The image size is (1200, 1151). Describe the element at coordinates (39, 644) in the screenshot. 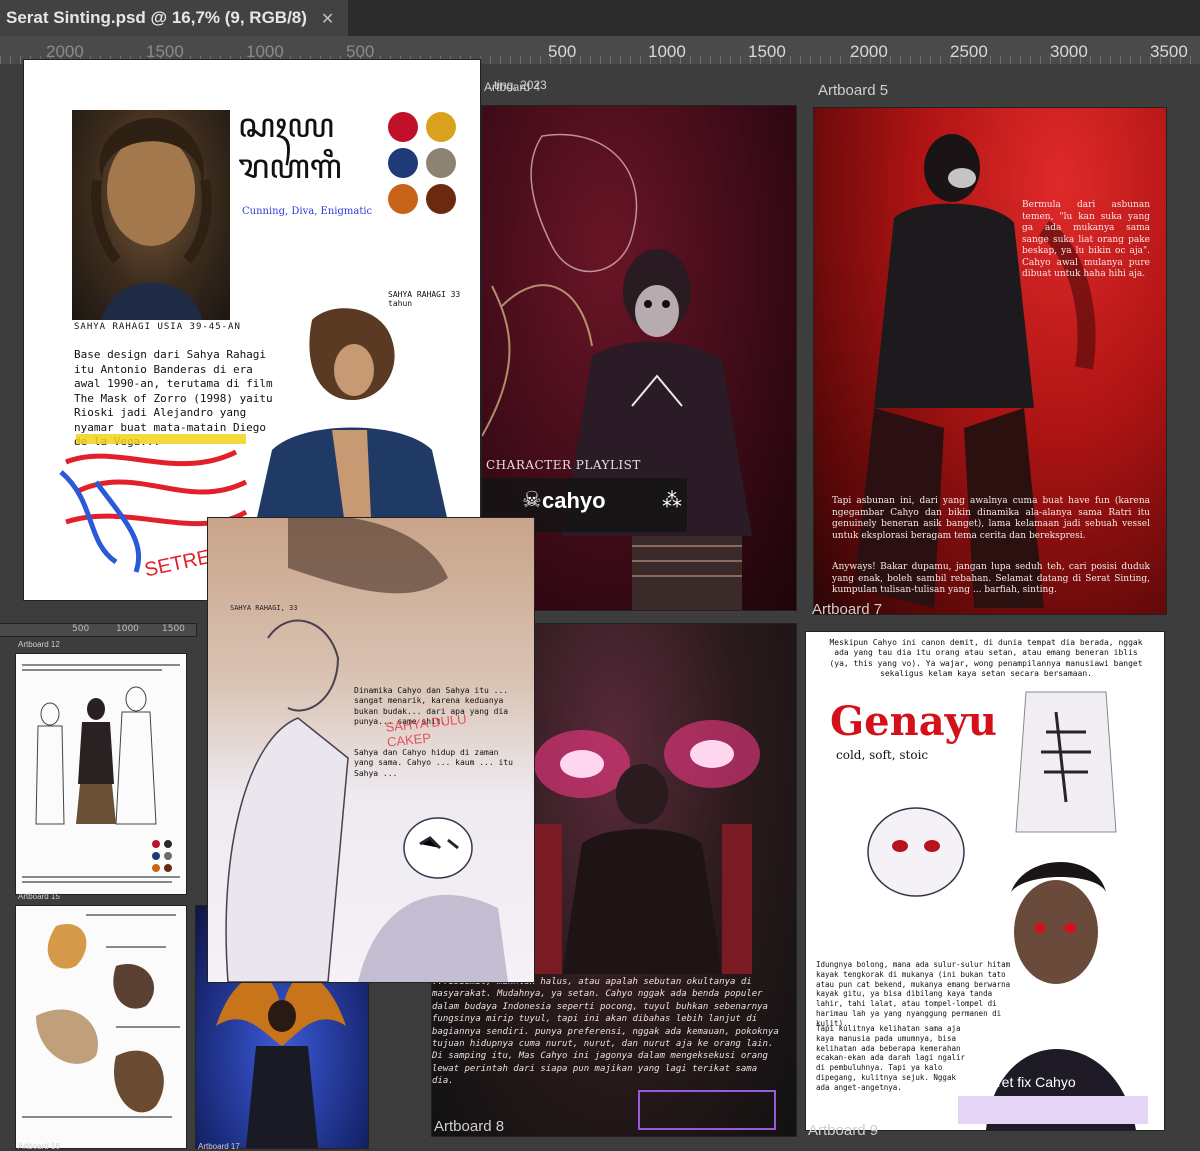

I see `artboard-12-label: Artboard 12` at that location.